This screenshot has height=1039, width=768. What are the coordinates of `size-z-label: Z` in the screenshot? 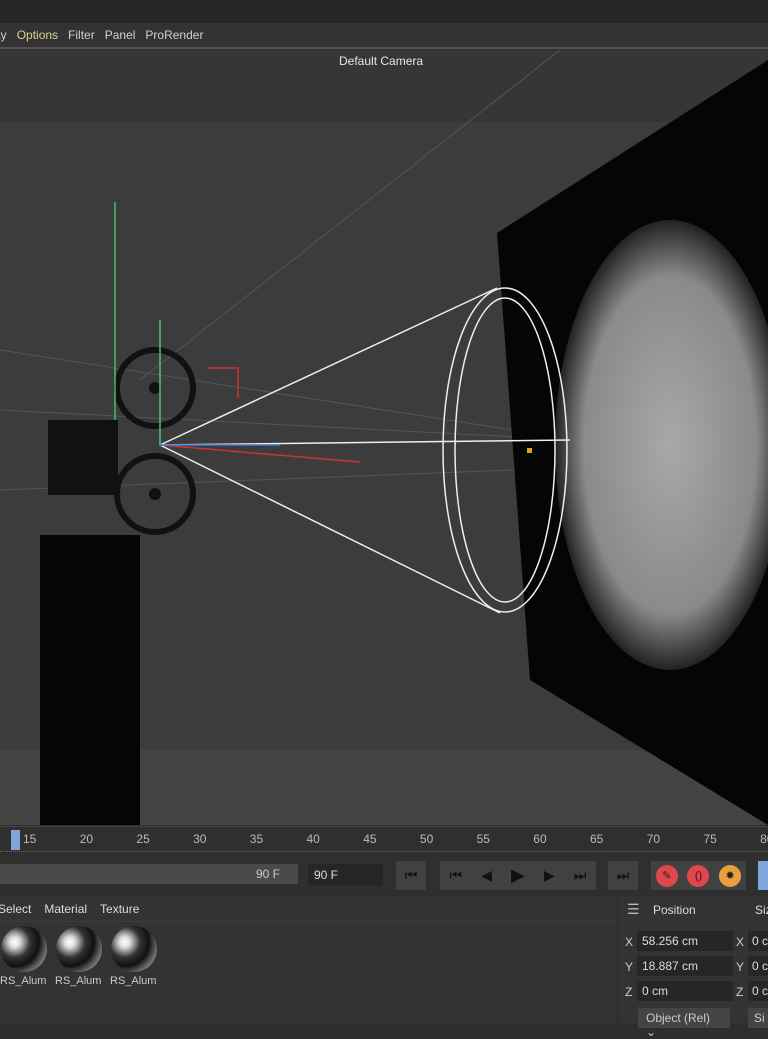 It's located at (740, 992).